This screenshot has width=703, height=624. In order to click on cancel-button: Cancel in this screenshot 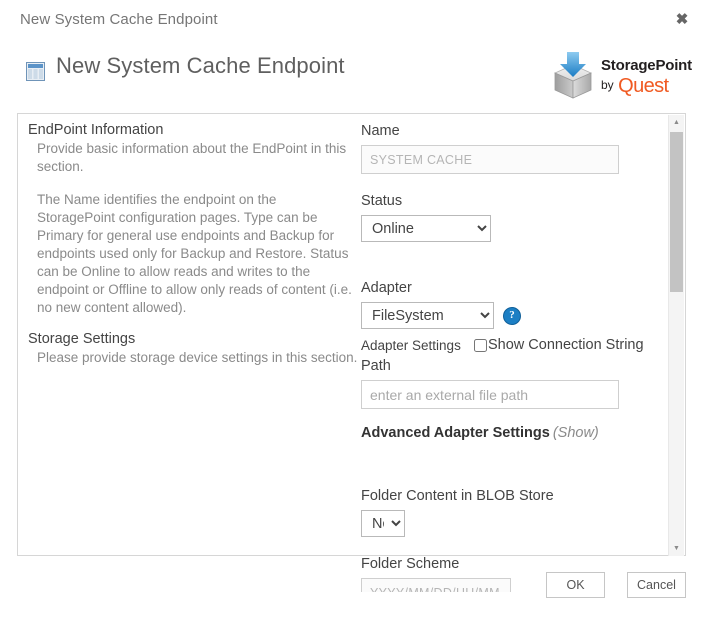, I will do `click(656, 585)`.